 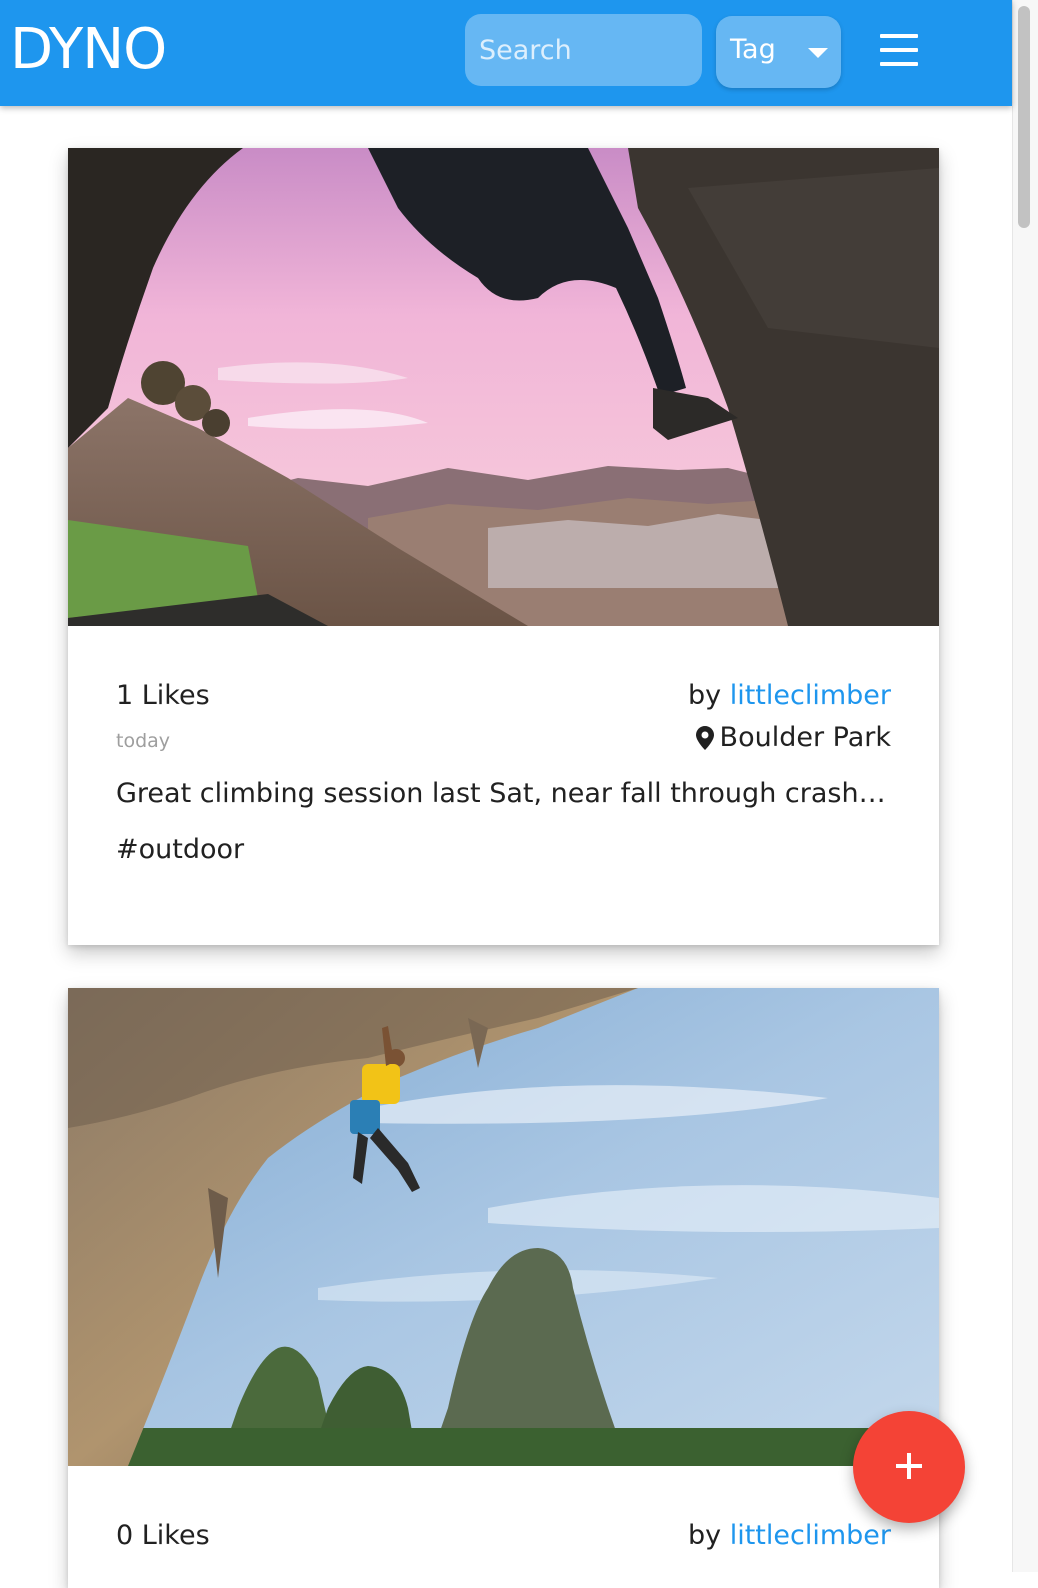 I want to click on map-pin-icon, so click(x=704, y=737).